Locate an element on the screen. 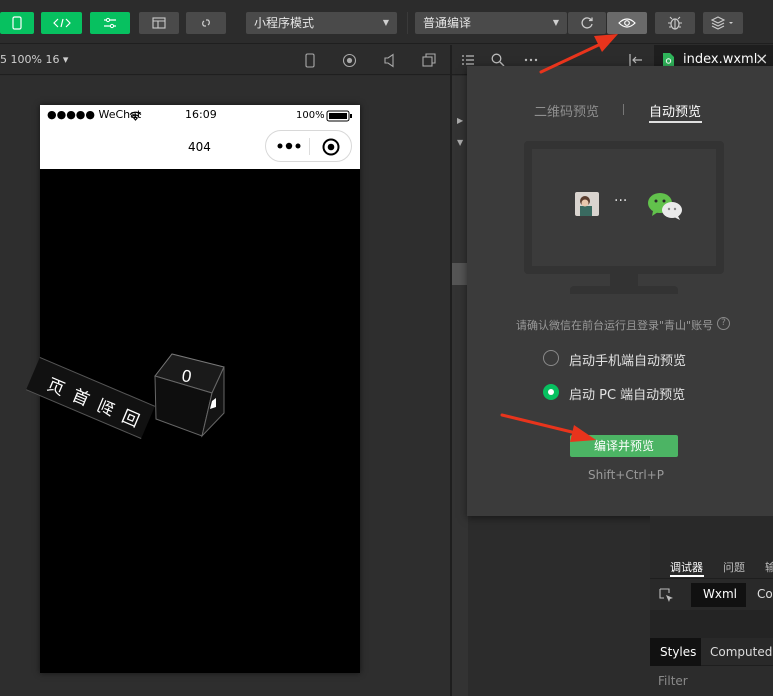  code-icon is located at coordinates (61, 23).